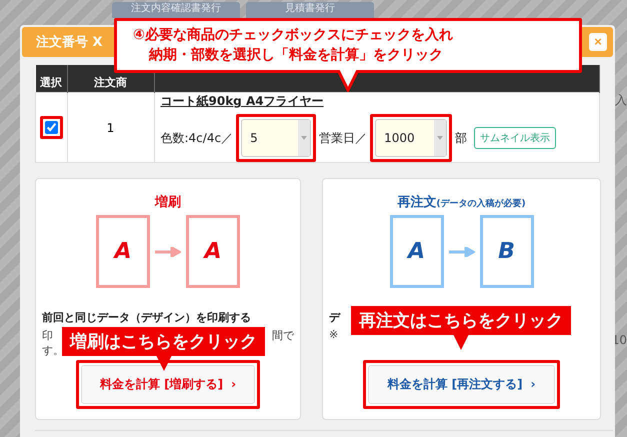 This screenshot has height=437, width=627. What do you see at coordinates (168, 202) in the screenshot?
I see `option-title: 増刷` at bounding box center [168, 202].